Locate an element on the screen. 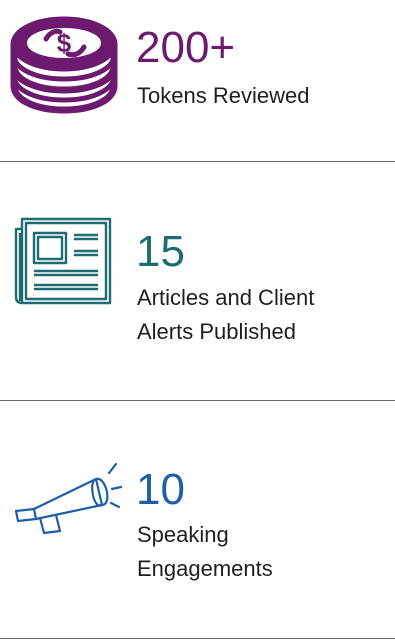 This screenshot has height=640, width=395. stat-number: 200+ is located at coordinates (186, 47).